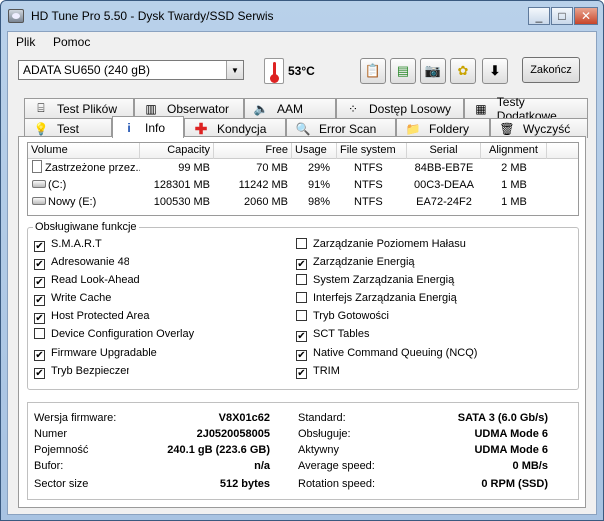 The image size is (604, 521). I want to click on usage-value: 29%, so click(318, 168).